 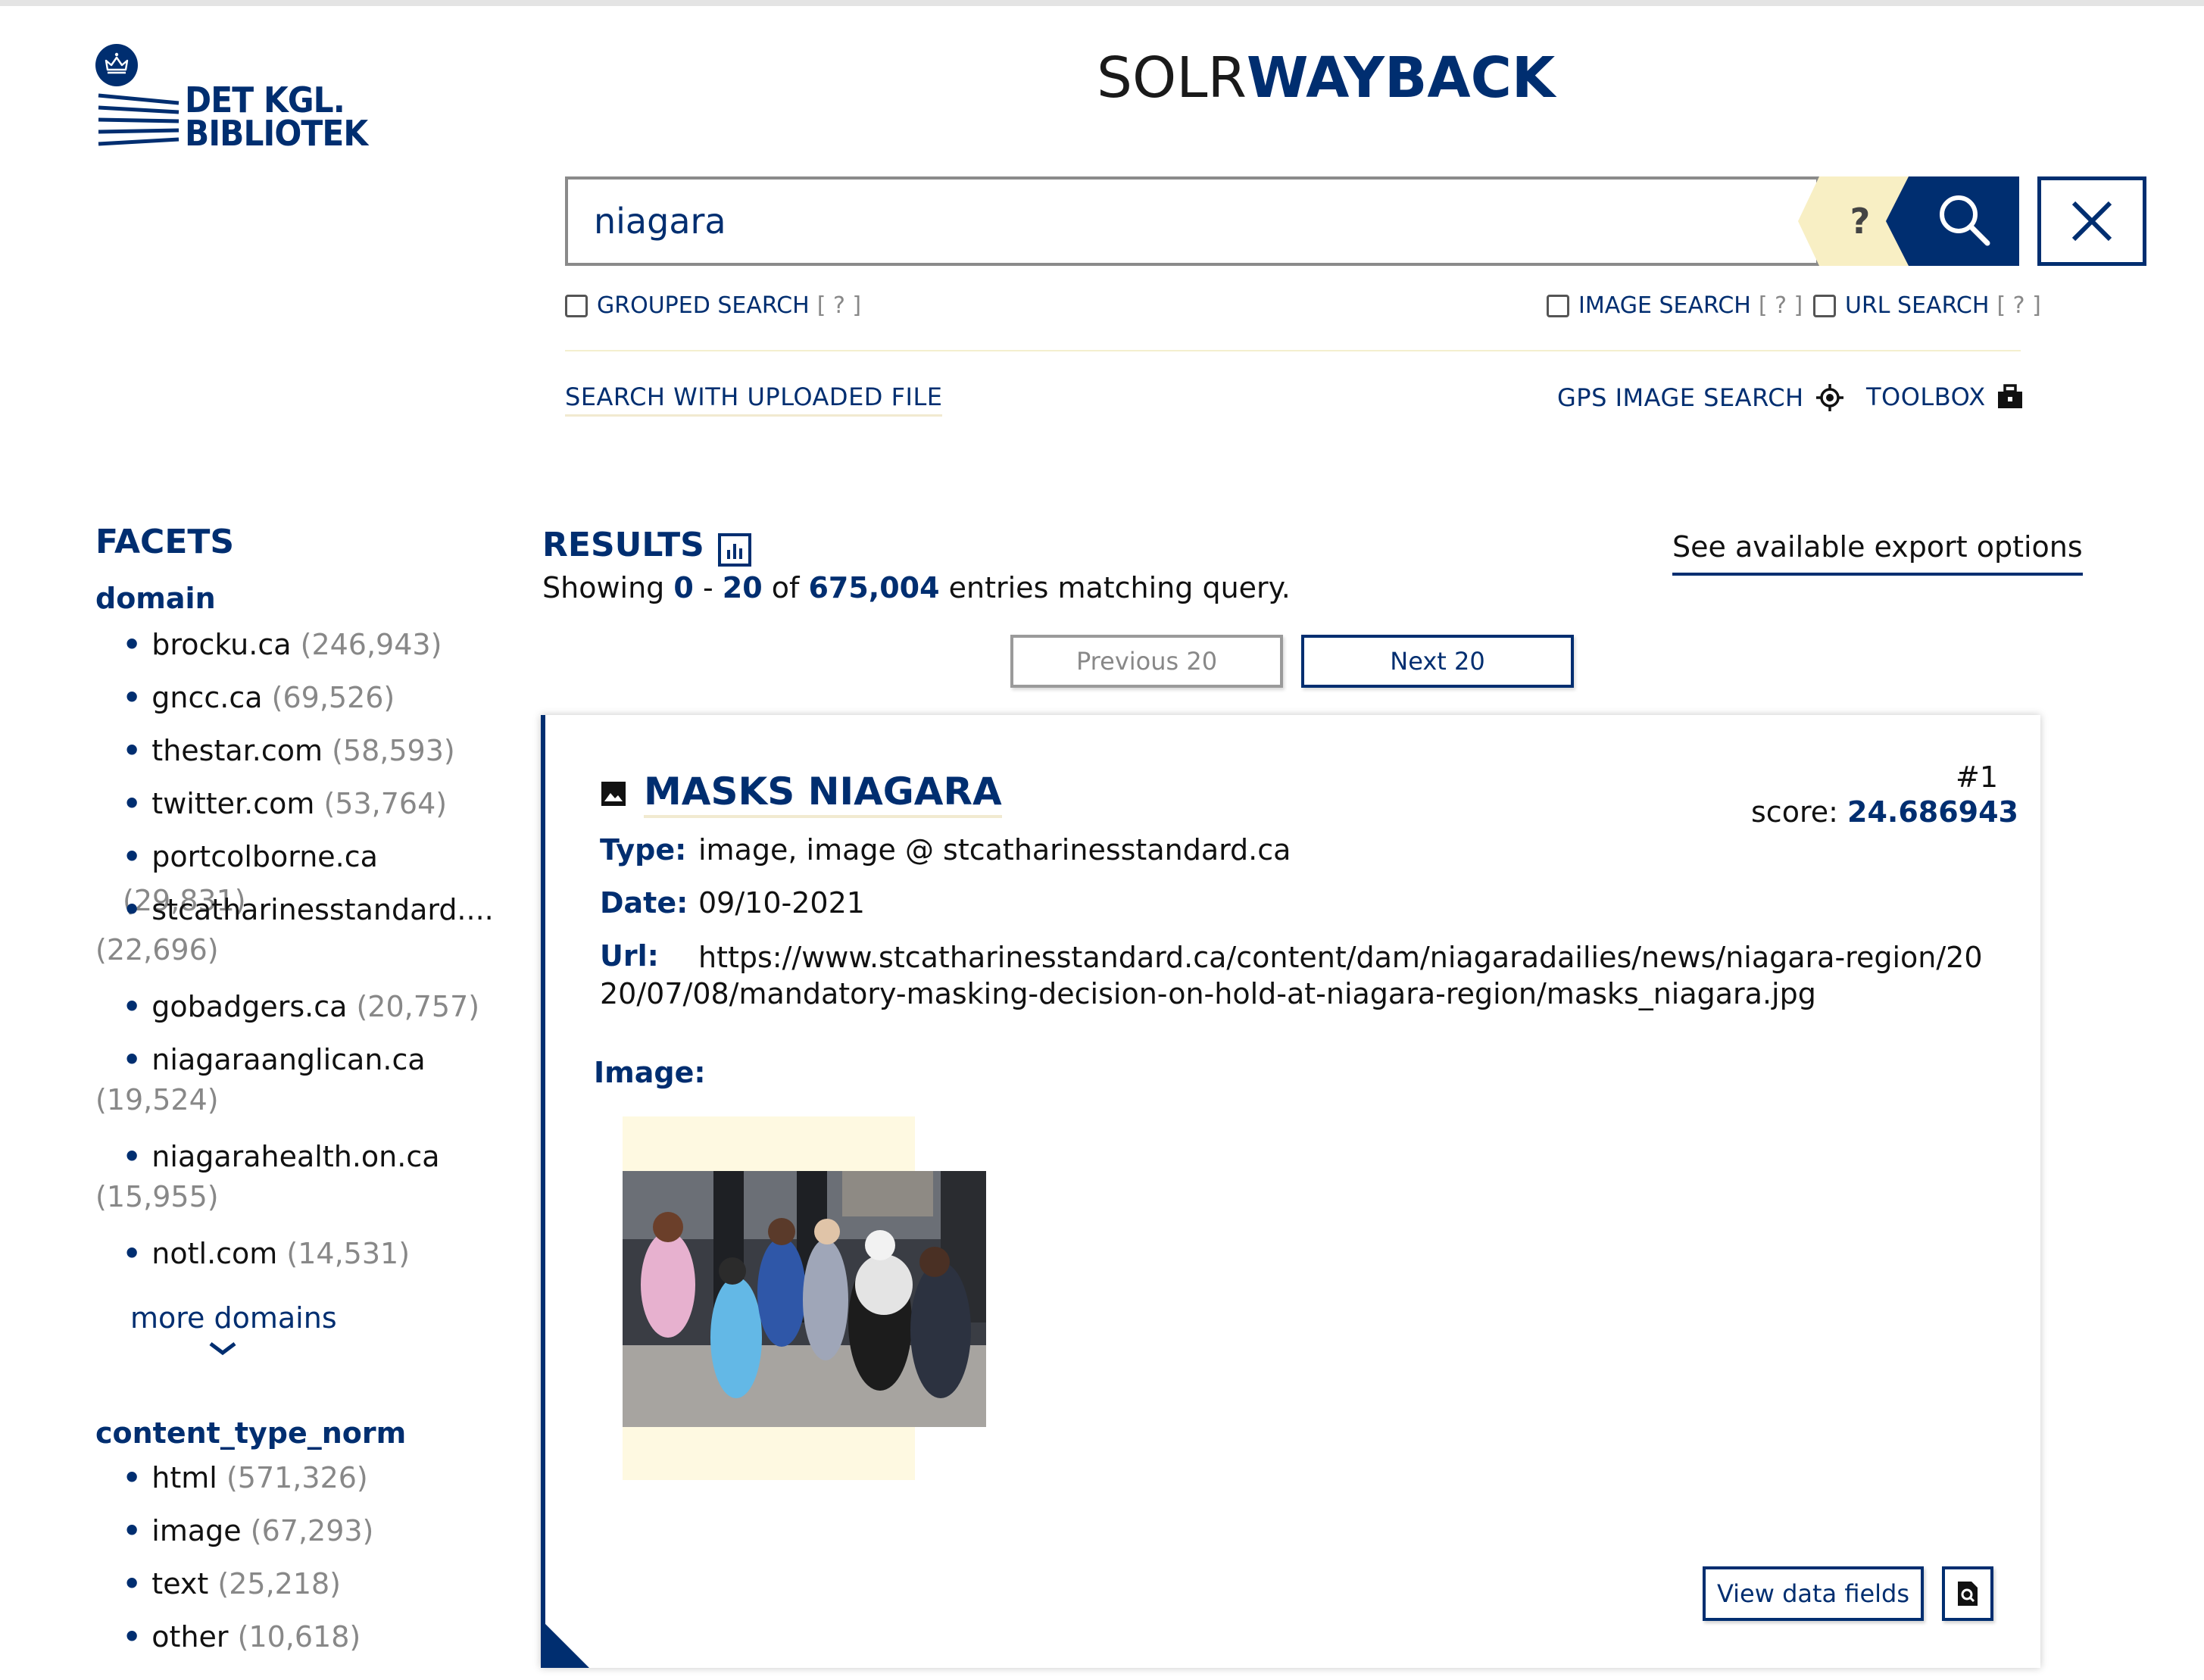 I want to click on facet-item: • thestar.com (58,593), so click(x=312, y=751).